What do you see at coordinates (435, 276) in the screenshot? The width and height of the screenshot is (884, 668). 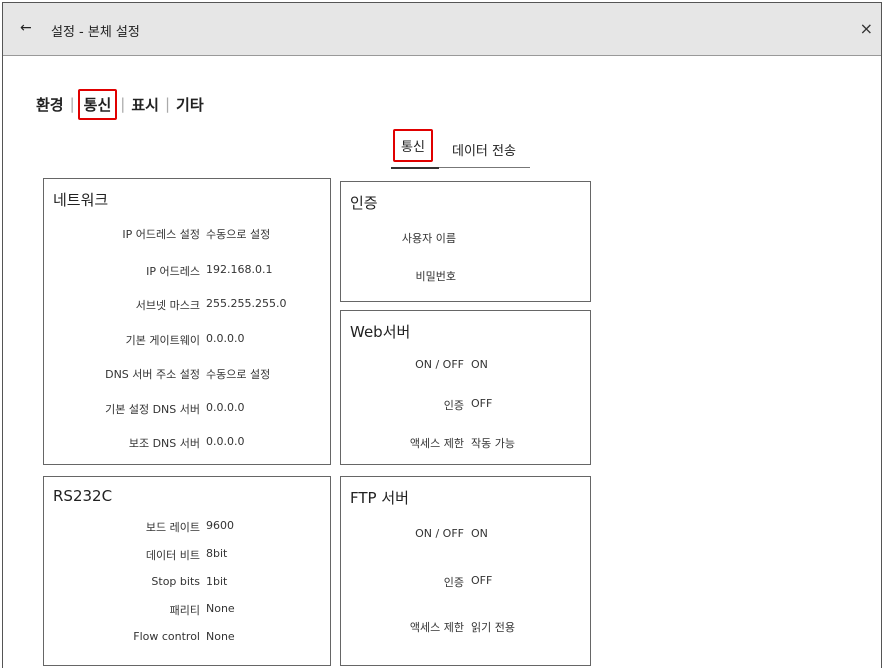 I see `password-label: 비밀번호` at bounding box center [435, 276].